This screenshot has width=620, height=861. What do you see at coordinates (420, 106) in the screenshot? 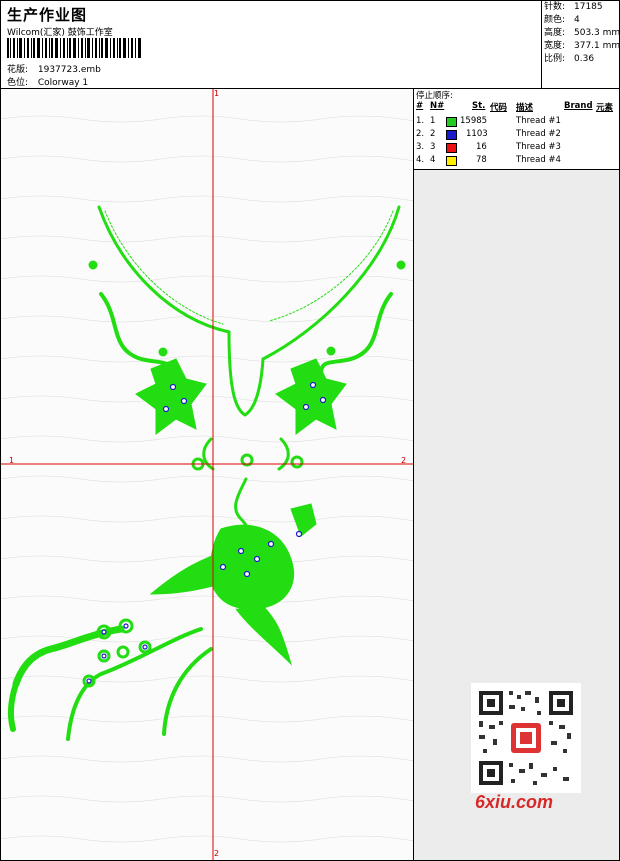
I see `col-hash: #` at bounding box center [420, 106].